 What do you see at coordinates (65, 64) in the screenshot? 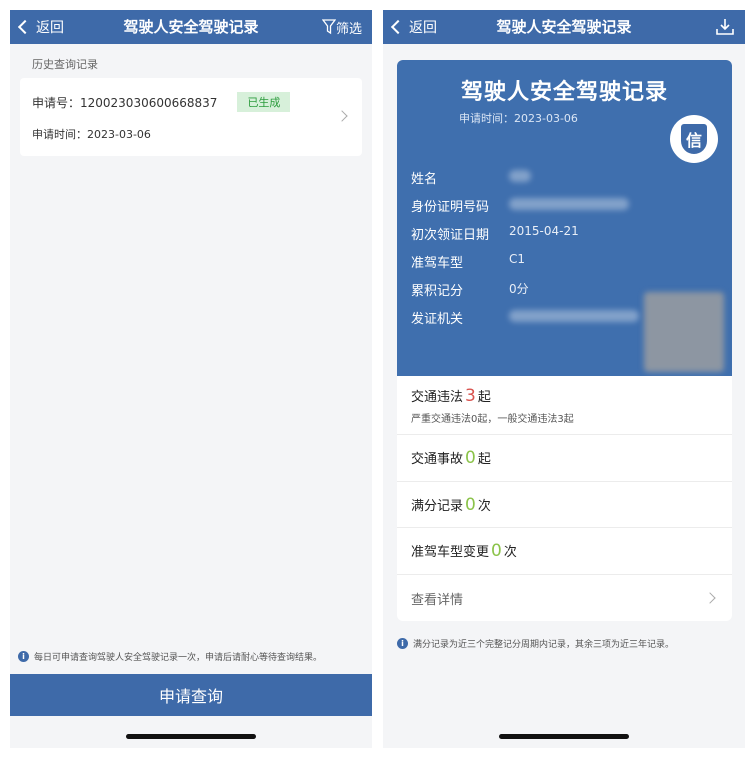
I see `section-title: 历史查询记录` at bounding box center [65, 64].